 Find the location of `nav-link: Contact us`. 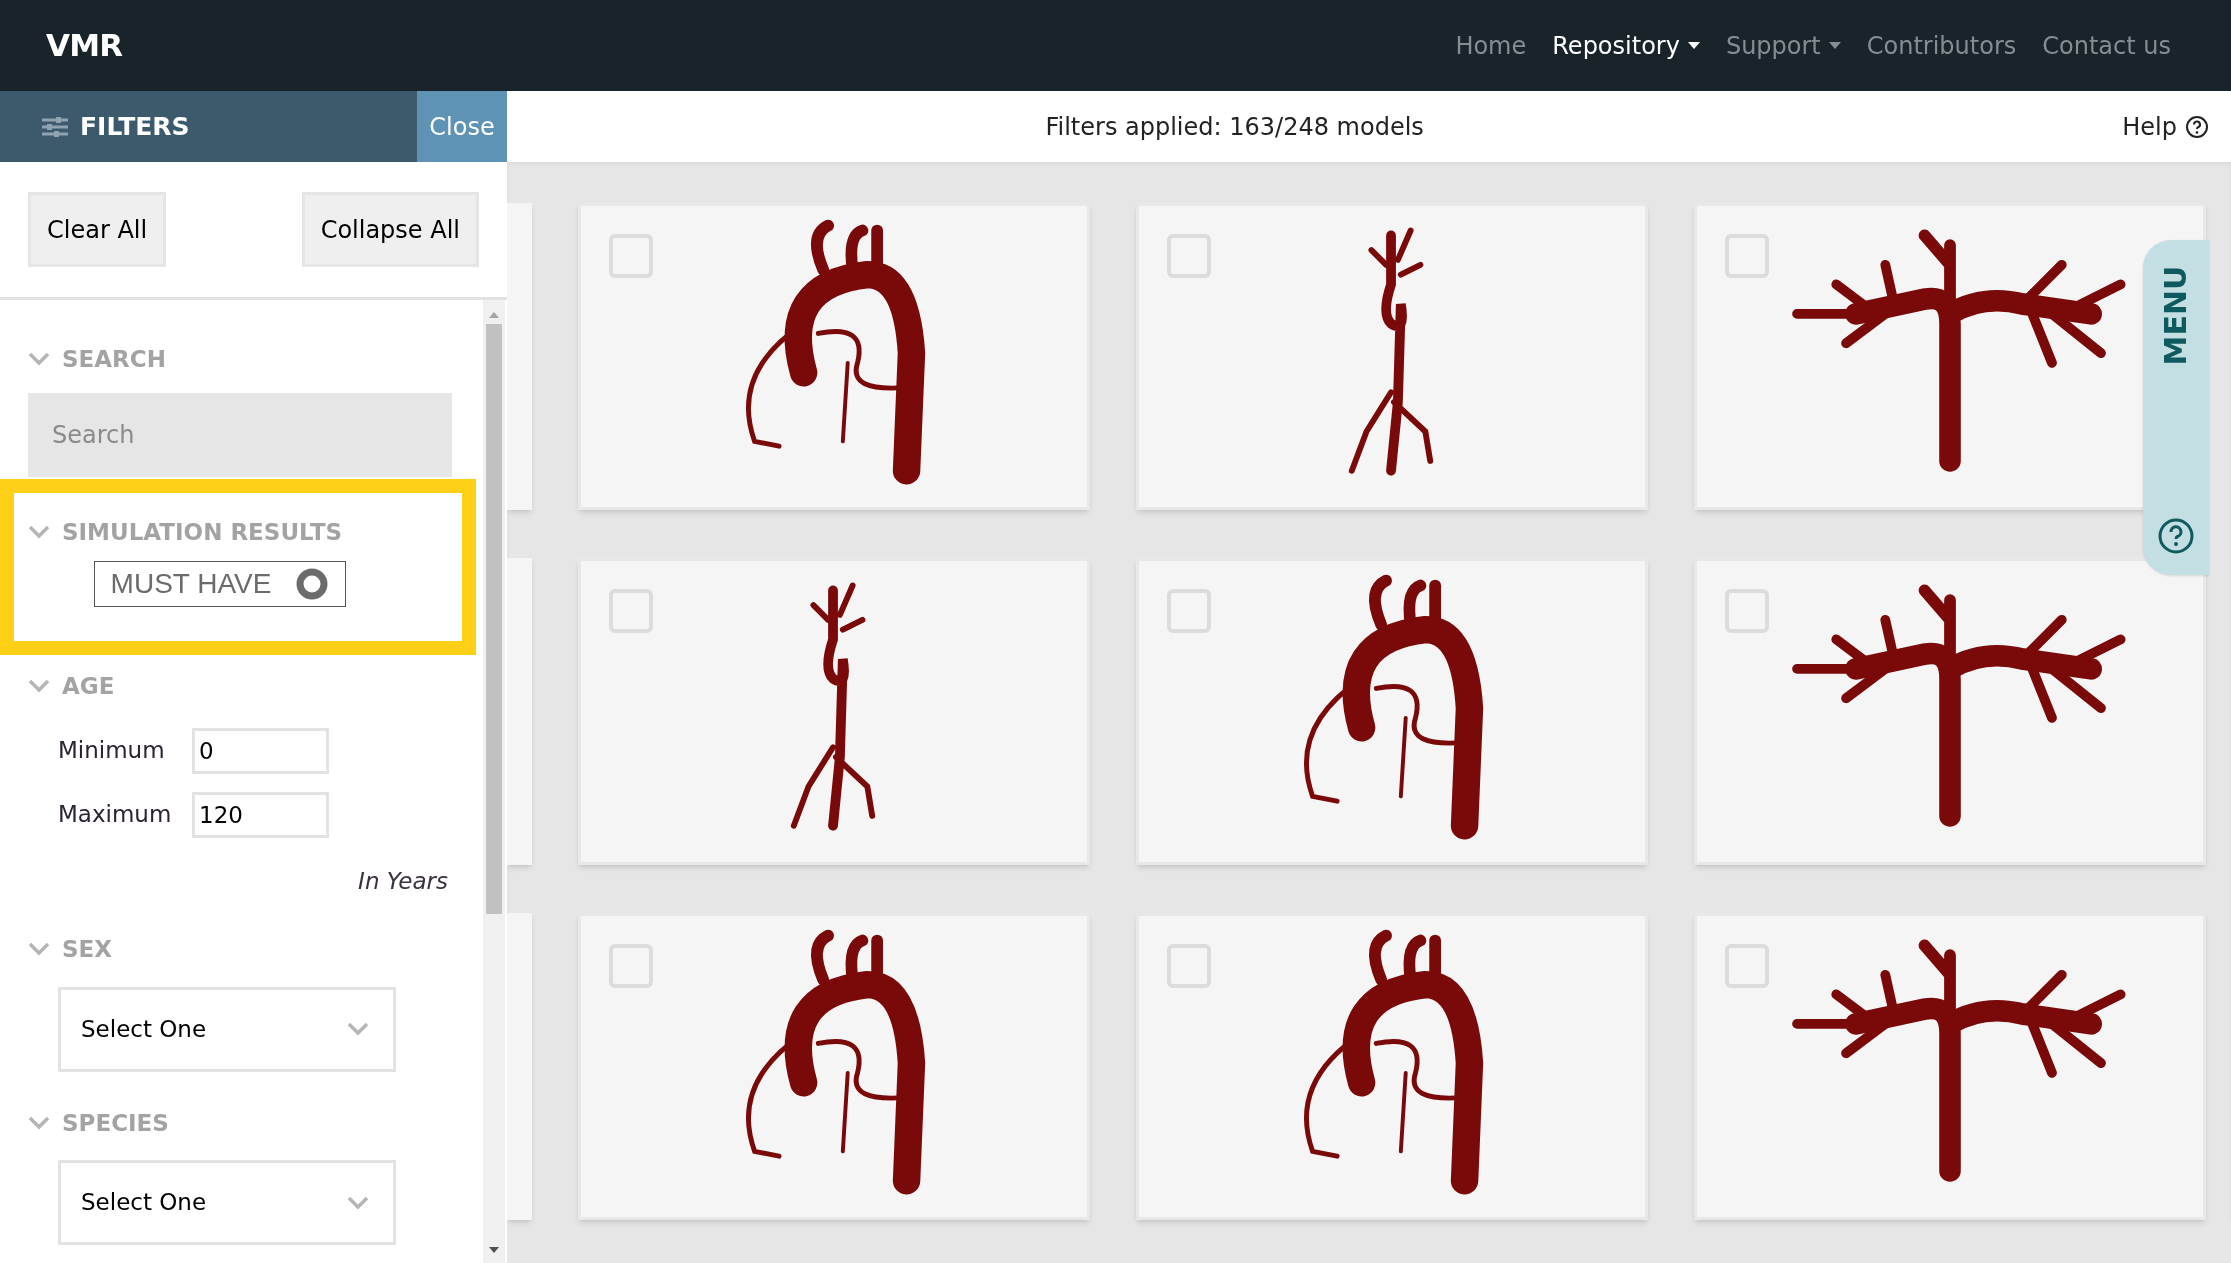

nav-link: Contact us is located at coordinates (2106, 45).